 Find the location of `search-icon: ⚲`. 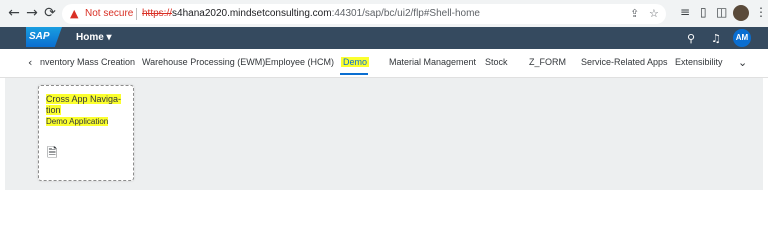

search-icon: ⚲ is located at coordinates (691, 38).